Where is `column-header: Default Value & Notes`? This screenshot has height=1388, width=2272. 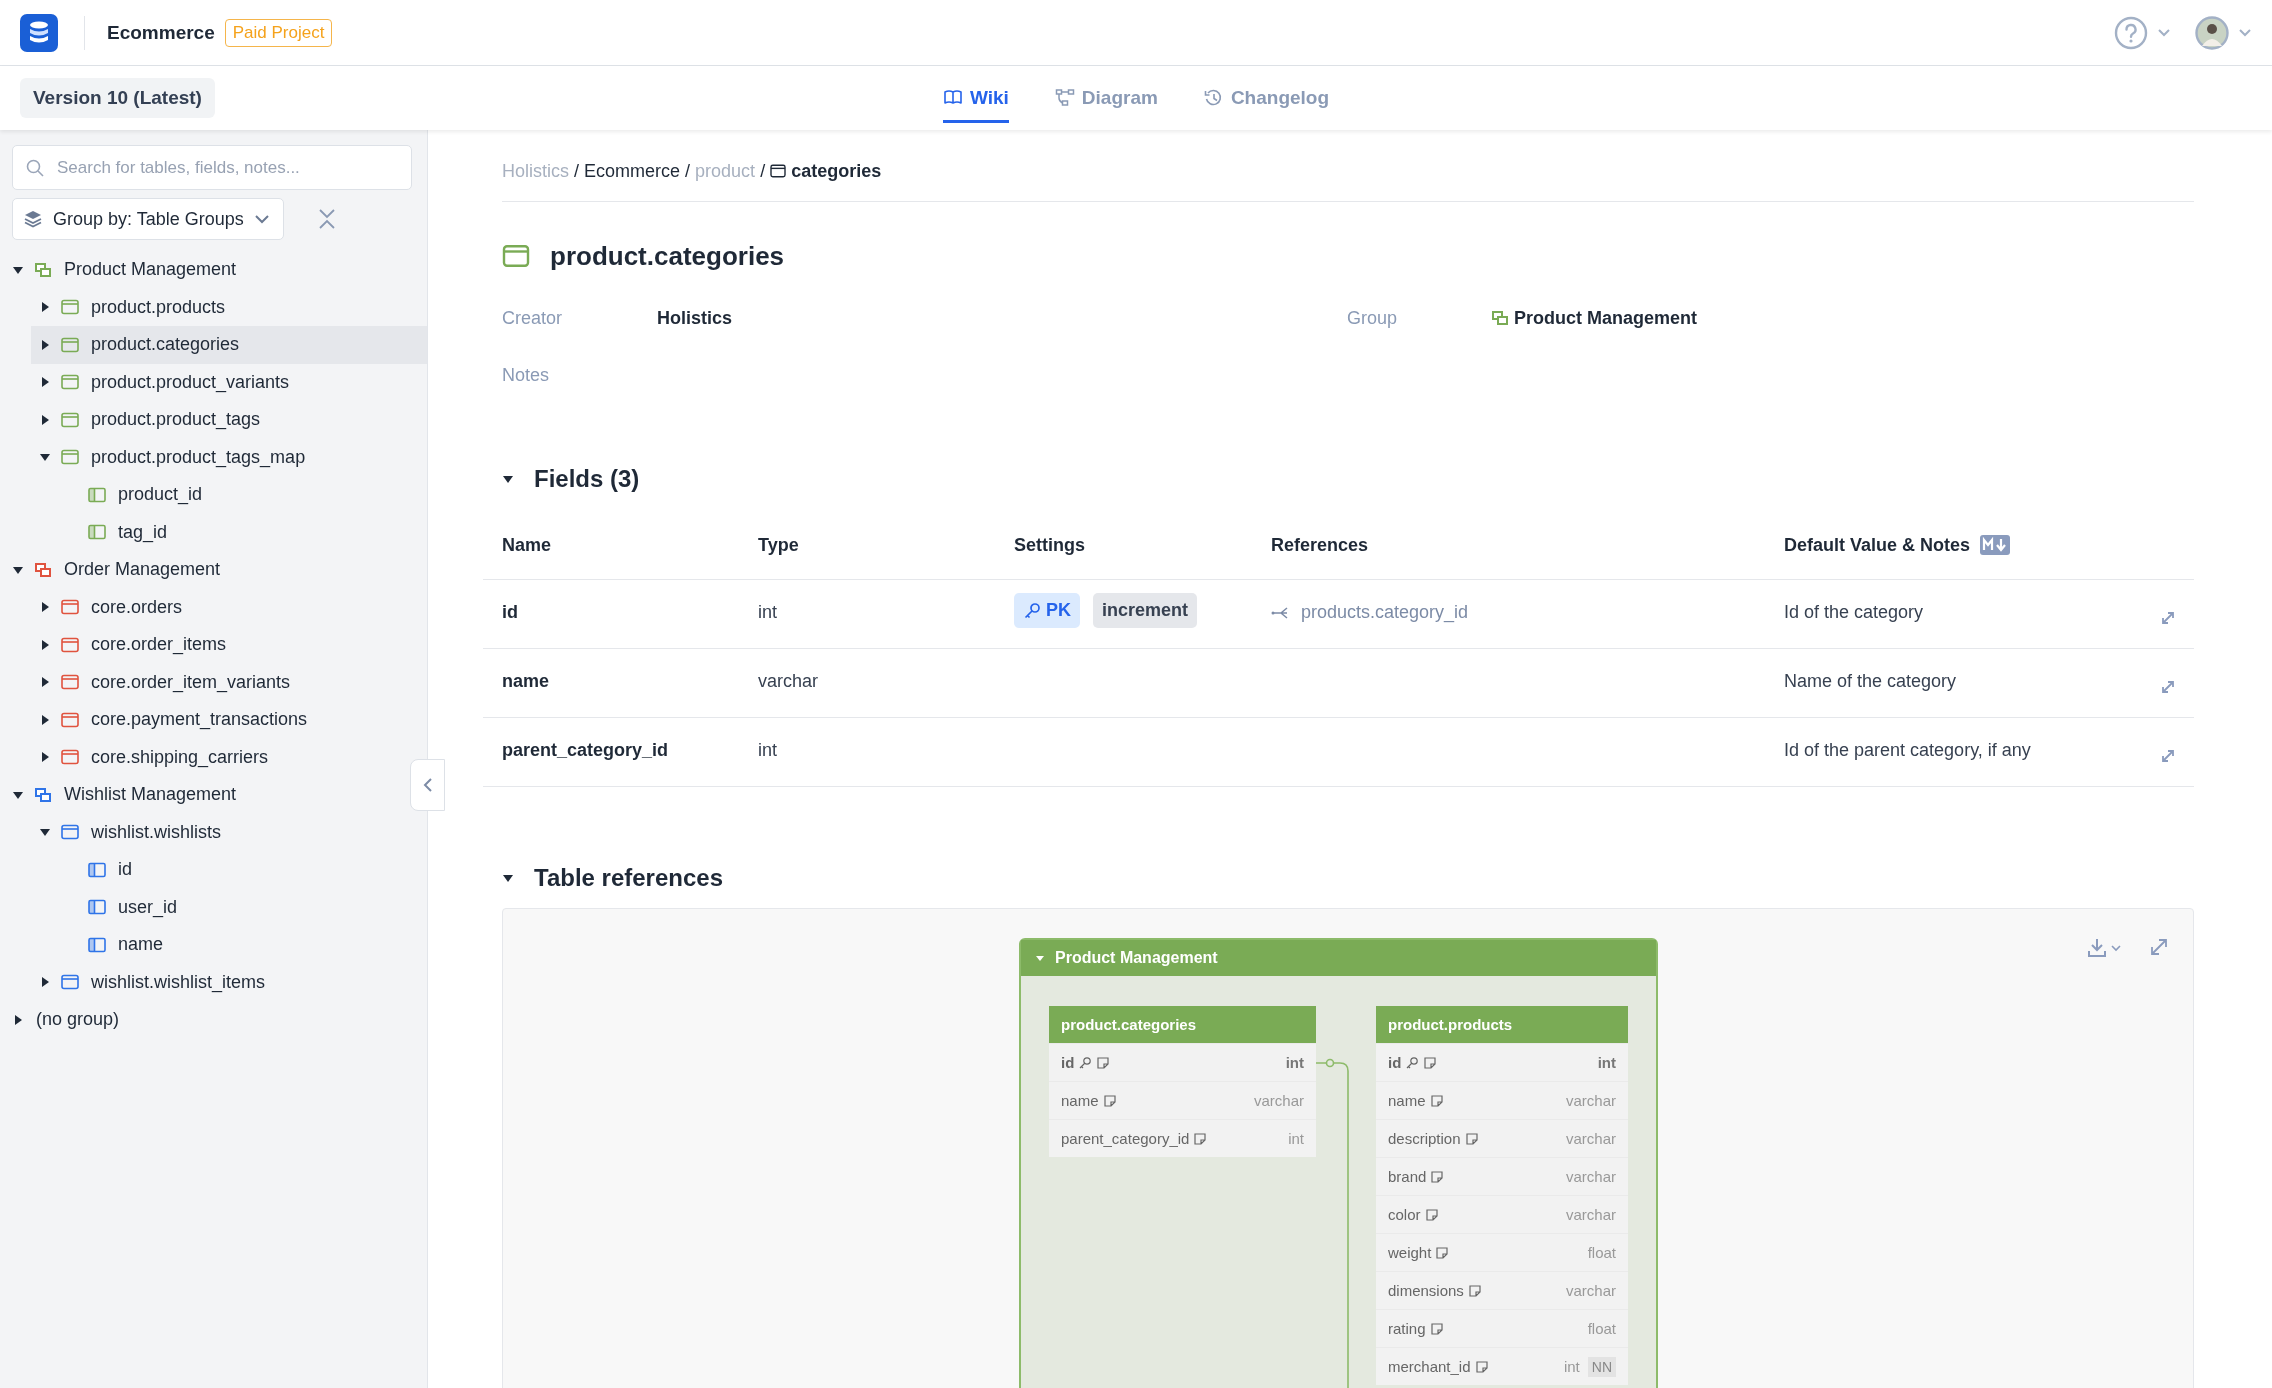
column-header: Default Value & Notes is located at coordinates (1877, 545).